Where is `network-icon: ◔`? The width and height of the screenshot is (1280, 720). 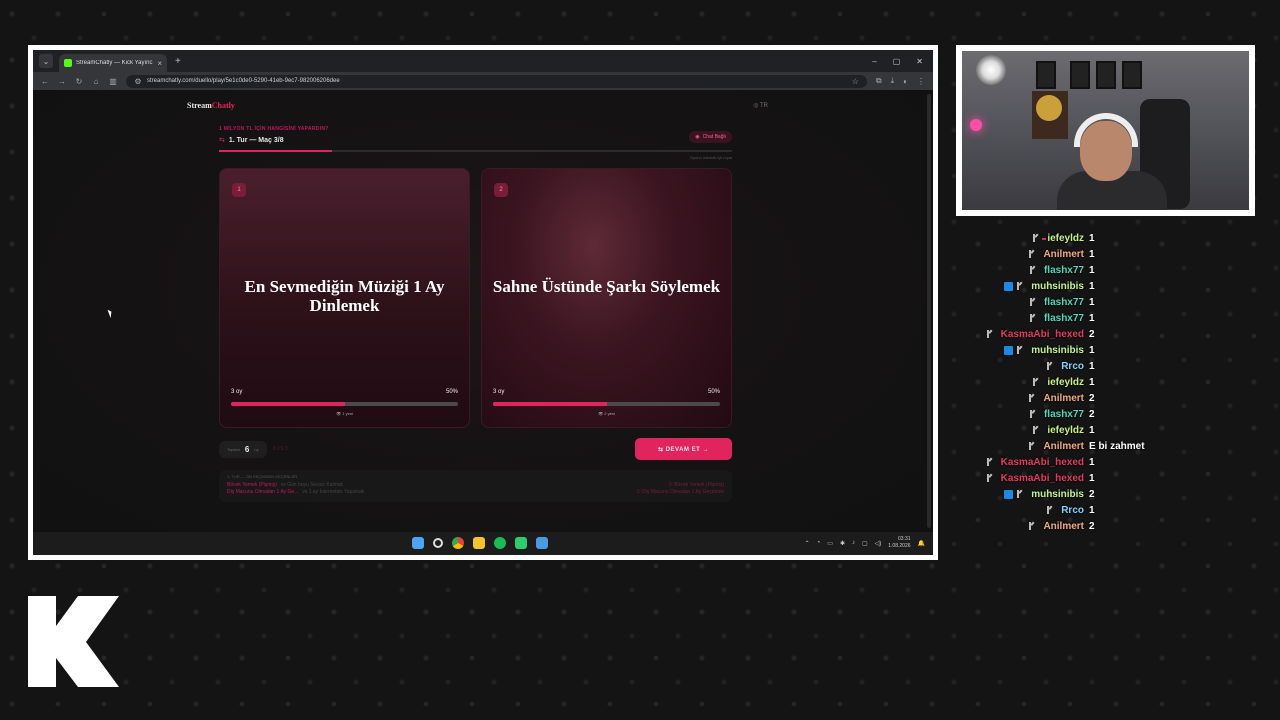
network-icon: ◔ is located at coordinates (819, 543).